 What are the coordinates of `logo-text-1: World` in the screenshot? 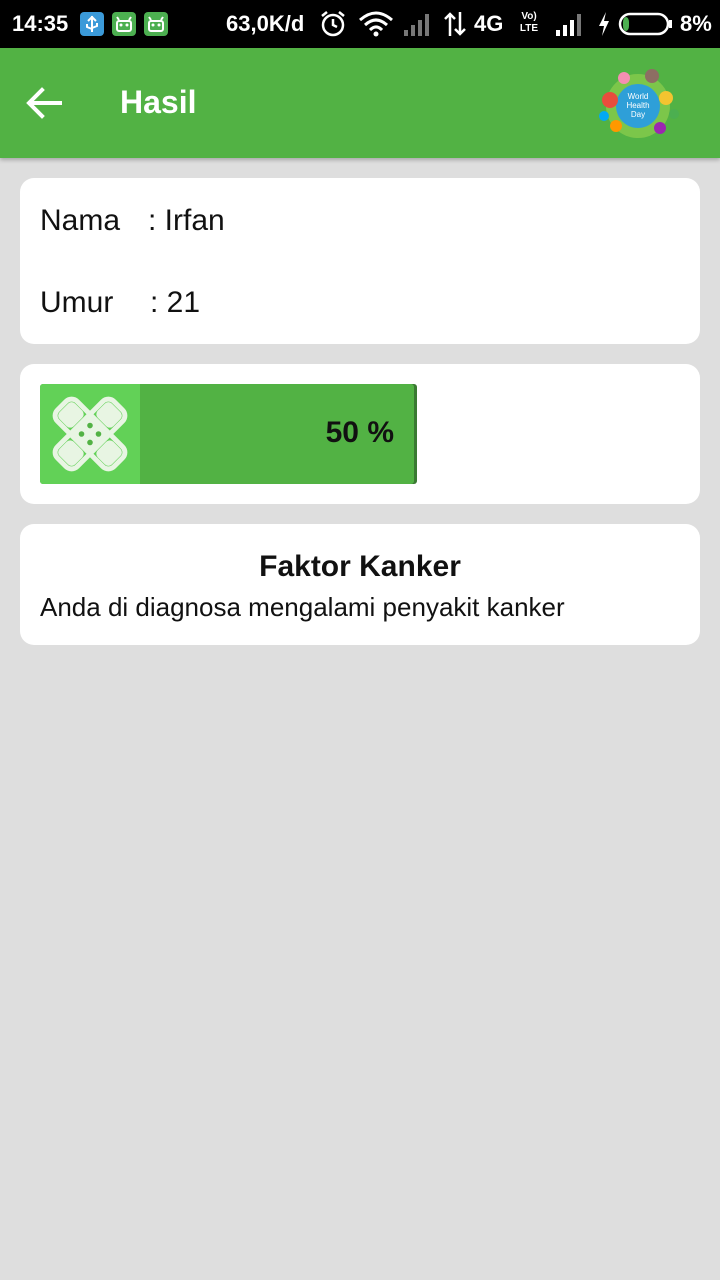 It's located at (638, 96).